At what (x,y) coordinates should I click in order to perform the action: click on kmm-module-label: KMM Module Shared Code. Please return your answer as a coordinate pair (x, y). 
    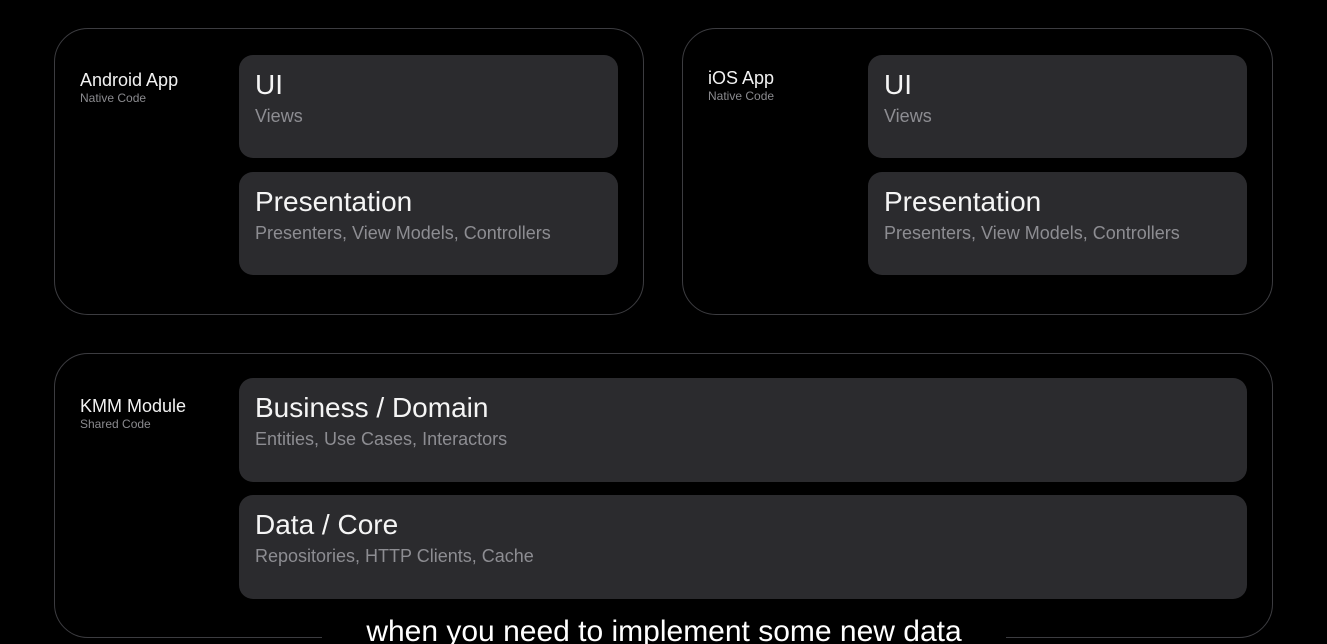
    Looking at the image, I should click on (133, 413).